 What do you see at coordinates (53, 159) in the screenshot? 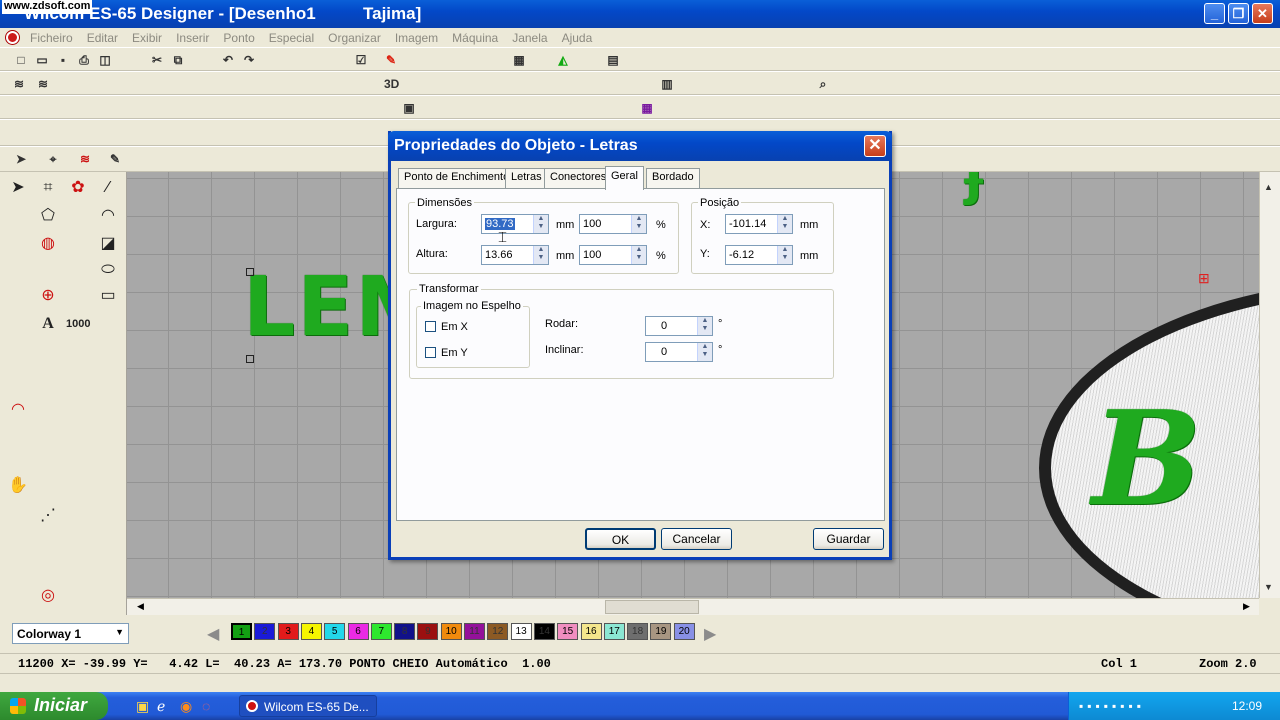
I see `reshape-icon: ⌖` at bounding box center [53, 159].